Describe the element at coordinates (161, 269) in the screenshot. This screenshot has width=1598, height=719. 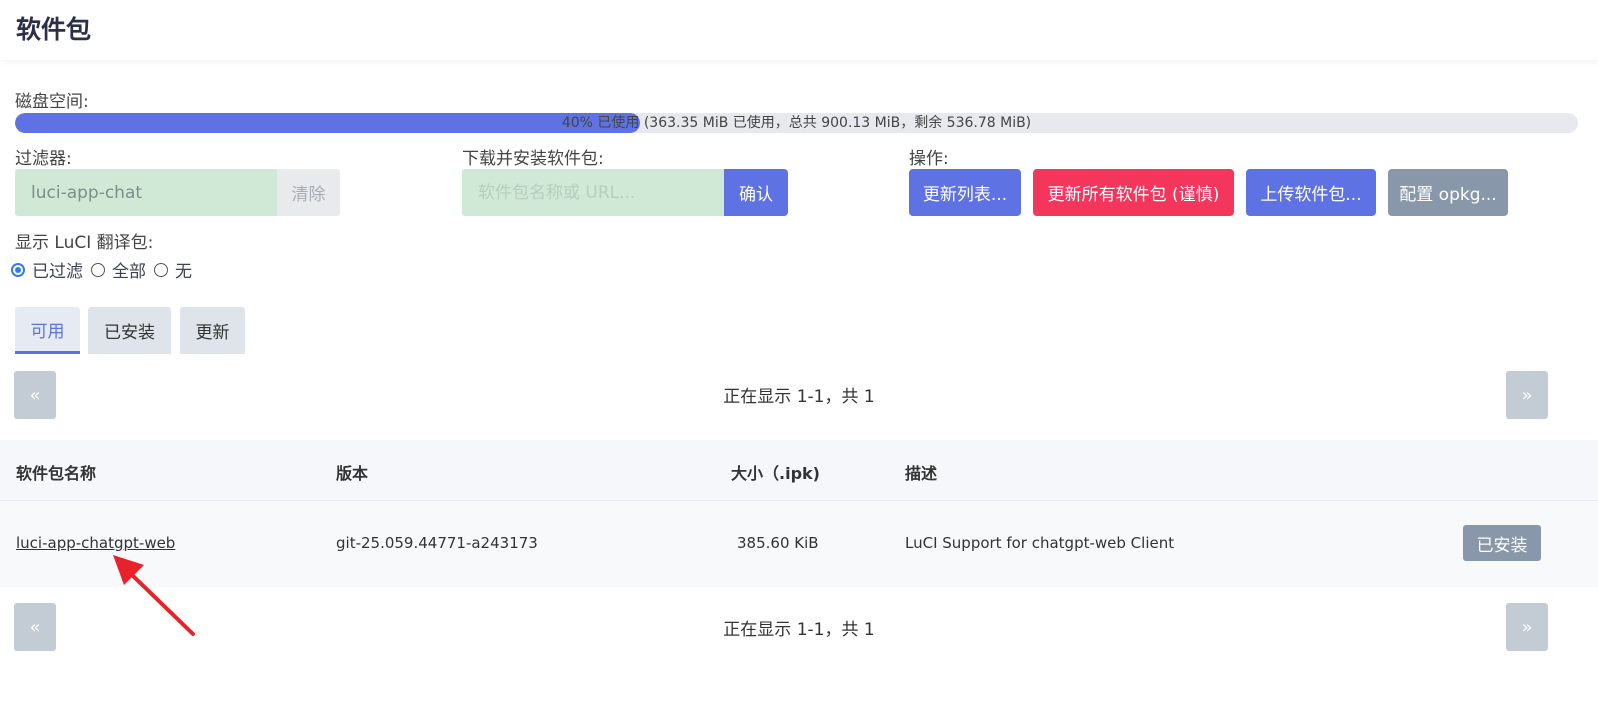
I see `radio-none-indicator` at that location.